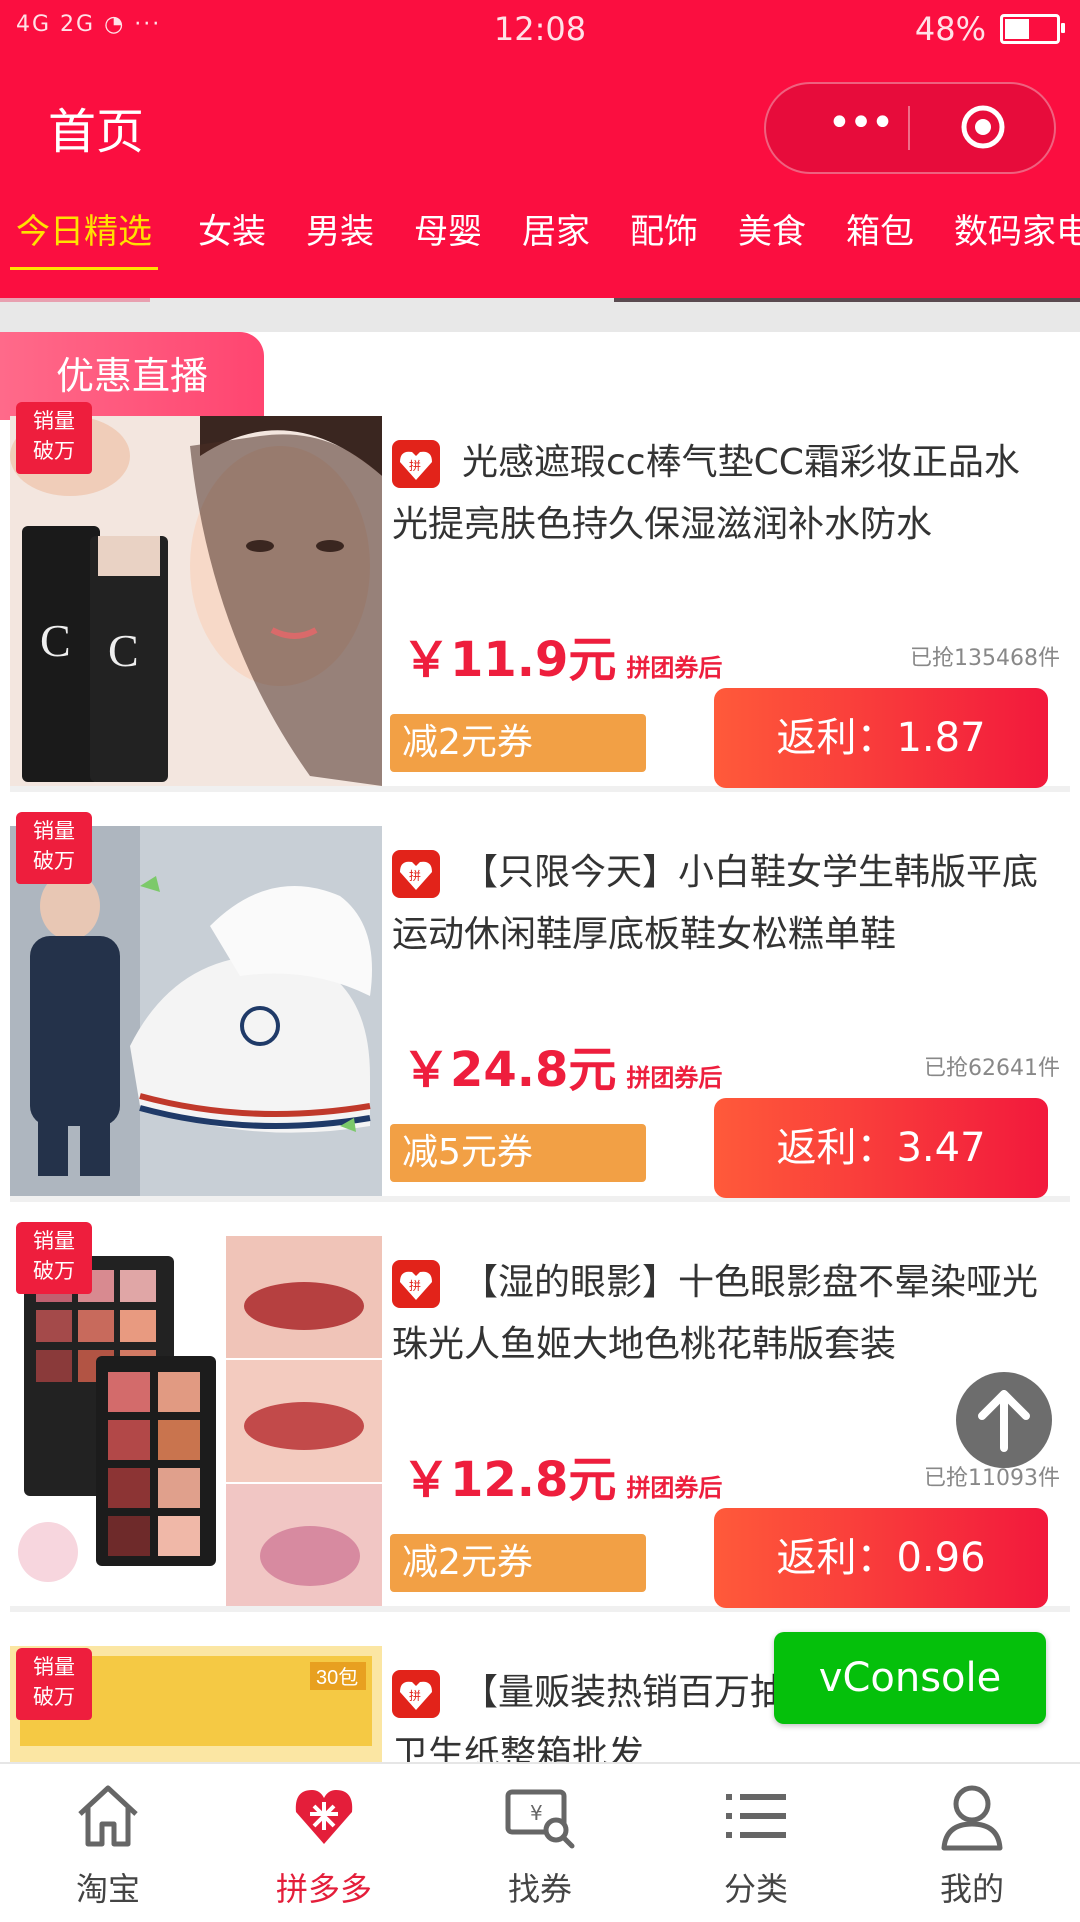 Image resolution: width=1080 pixels, height=1922 pixels. What do you see at coordinates (664, 240) in the screenshot?
I see `tab-accessories: 配饰` at bounding box center [664, 240].